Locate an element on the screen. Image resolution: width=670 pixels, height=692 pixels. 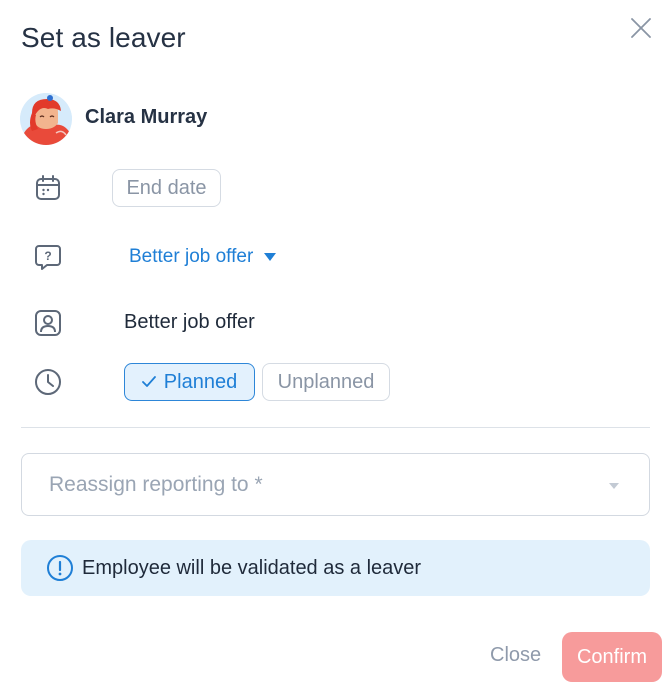
clock-icon is located at coordinates (48, 382).